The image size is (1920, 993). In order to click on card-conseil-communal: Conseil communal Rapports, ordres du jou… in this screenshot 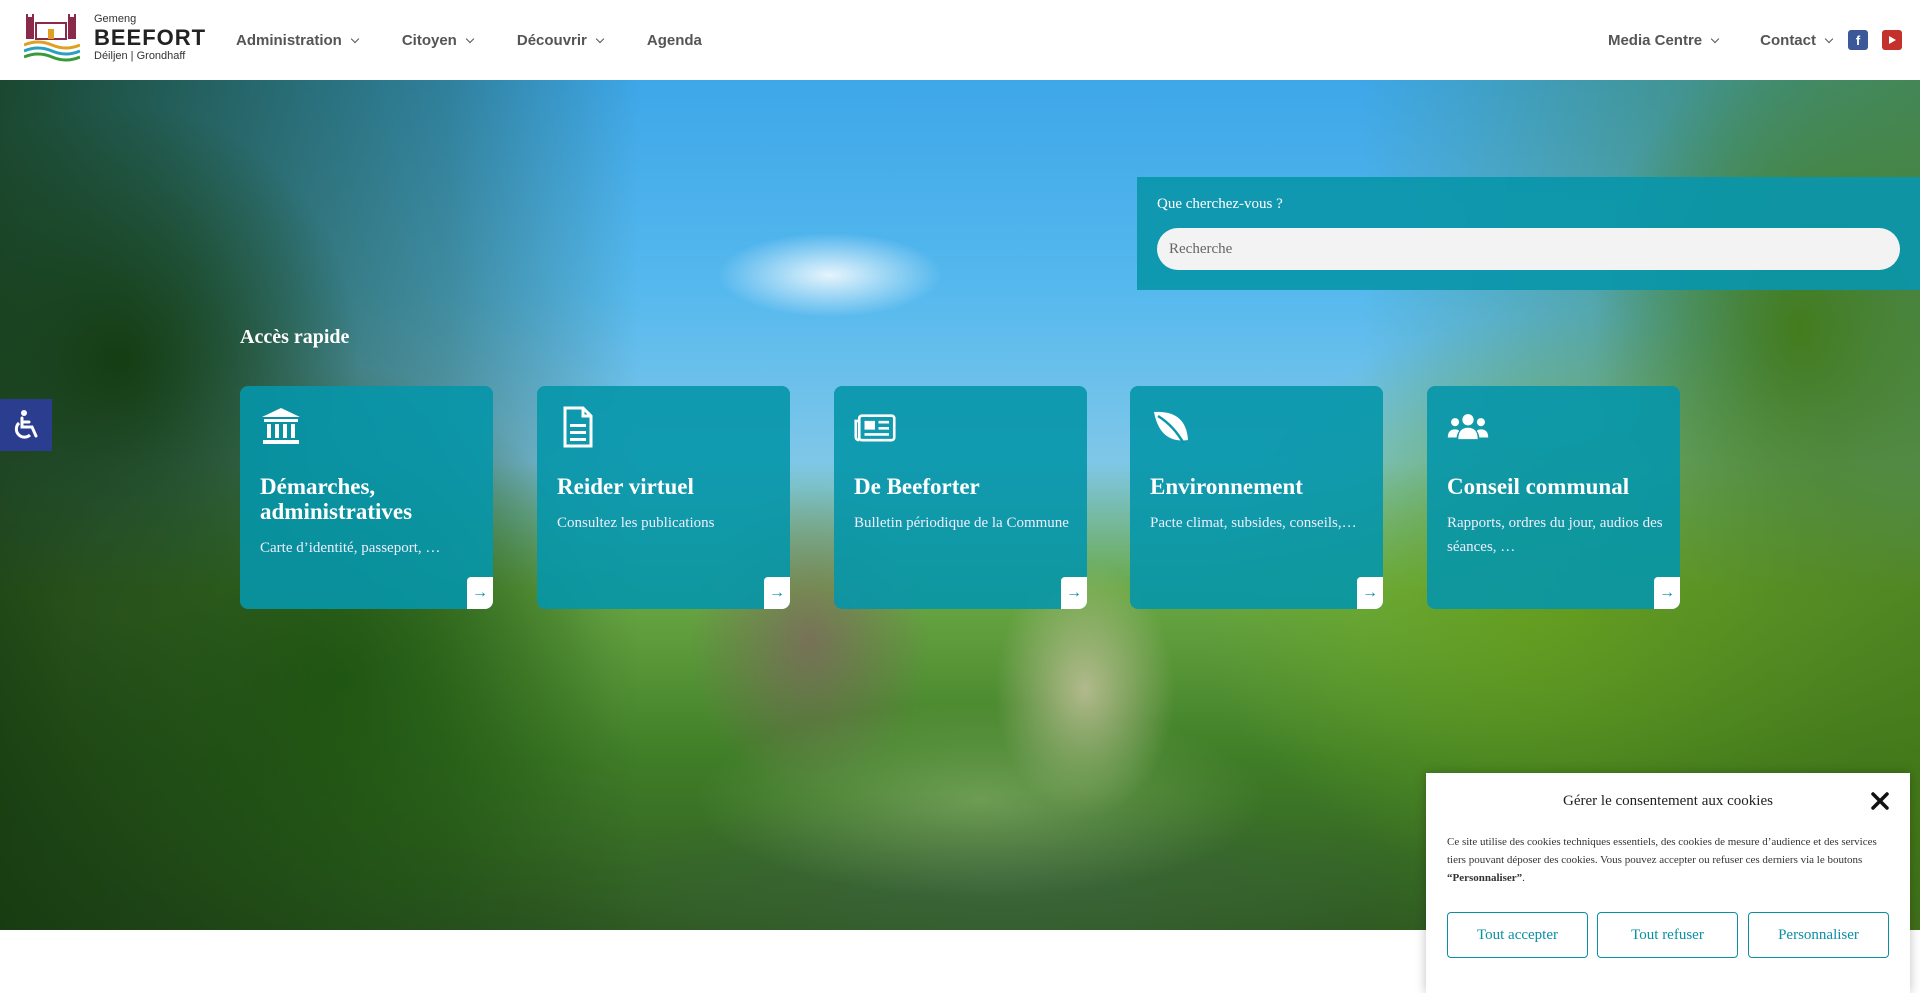, I will do `click(1553, 497)`.